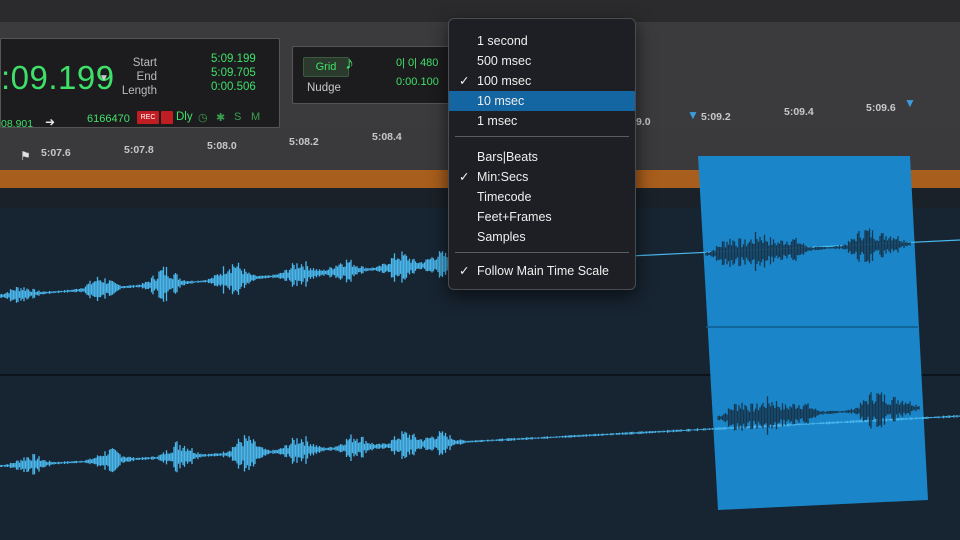 This screenshot has width=960, height=540. What do you see at coordinates (542, 101) in the screenshot?
I see `menu-item-10-msec: 10 msec` at bounding box center [542, 101].